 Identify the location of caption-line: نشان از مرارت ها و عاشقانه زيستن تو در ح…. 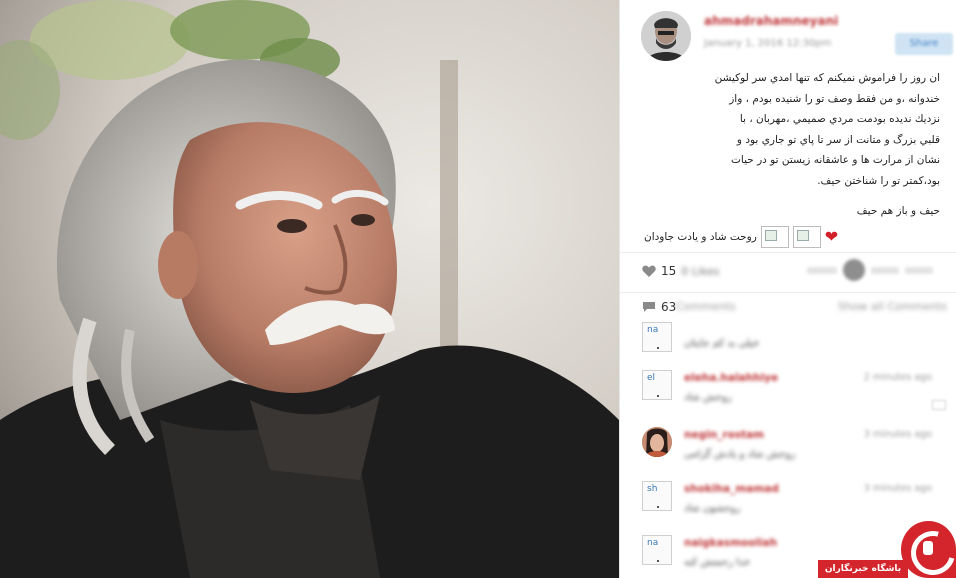
(835, 160).